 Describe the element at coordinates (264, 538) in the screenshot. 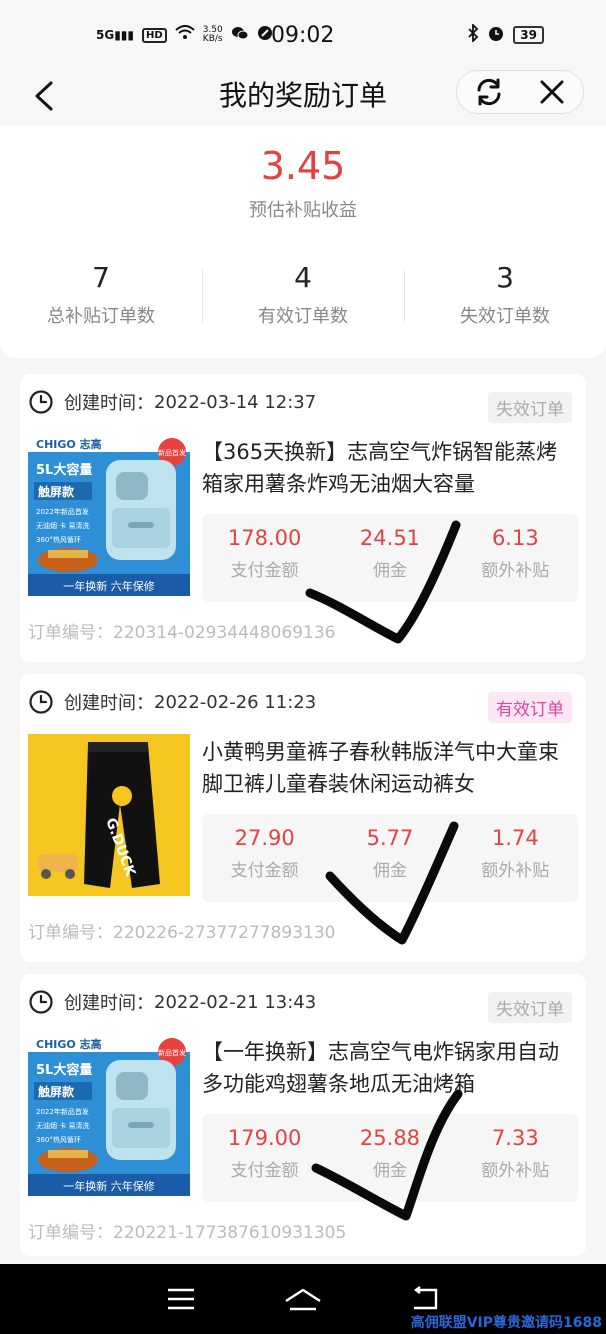

I see `amount-value: 178.00` at that location.